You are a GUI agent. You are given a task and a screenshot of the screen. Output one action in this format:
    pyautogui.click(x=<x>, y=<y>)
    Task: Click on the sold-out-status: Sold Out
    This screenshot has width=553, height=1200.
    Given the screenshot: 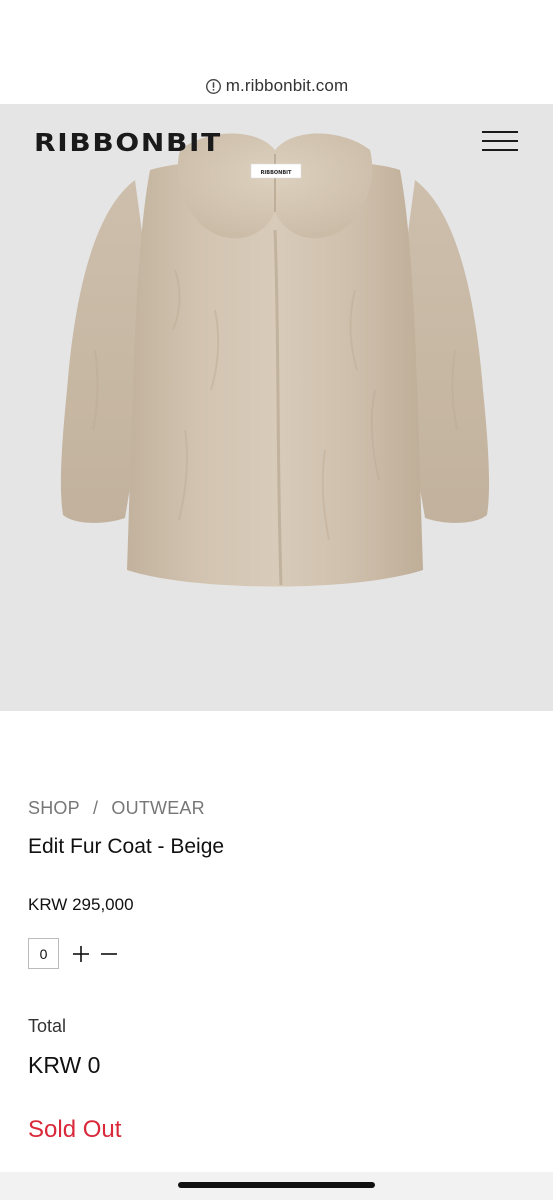 What is the action you would take?
    pyautogui.click(x=75, y=1129)
    